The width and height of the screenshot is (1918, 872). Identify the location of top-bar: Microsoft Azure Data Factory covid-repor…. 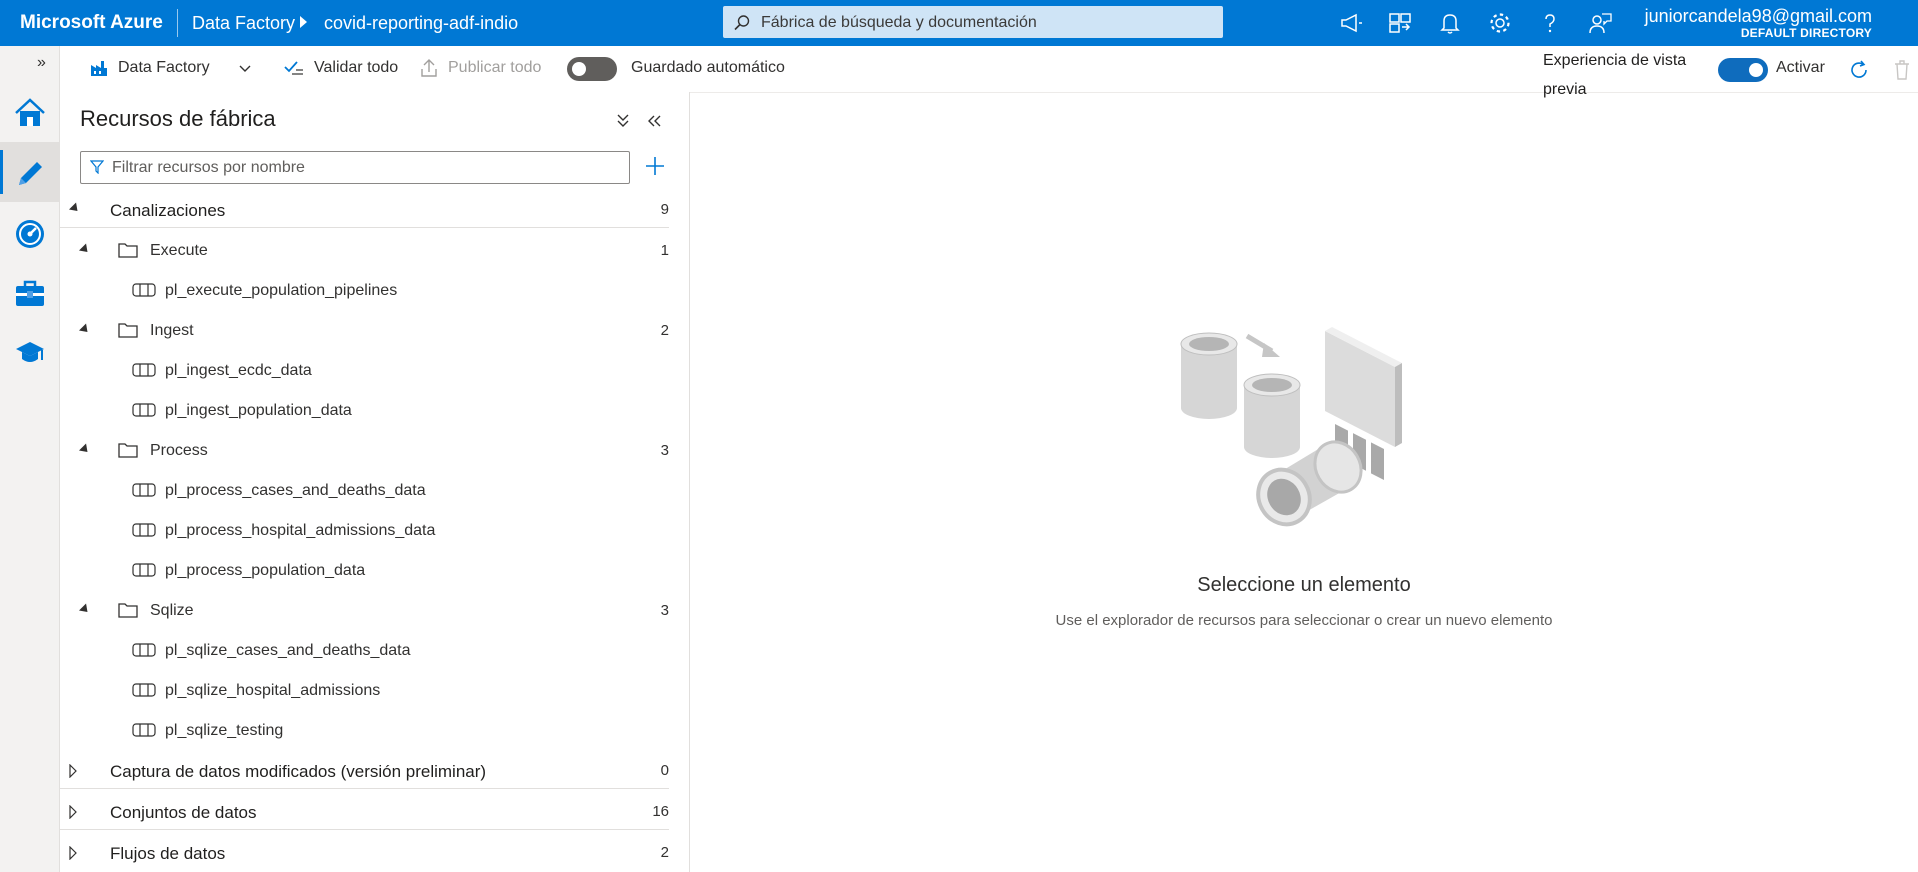
(959, 23).